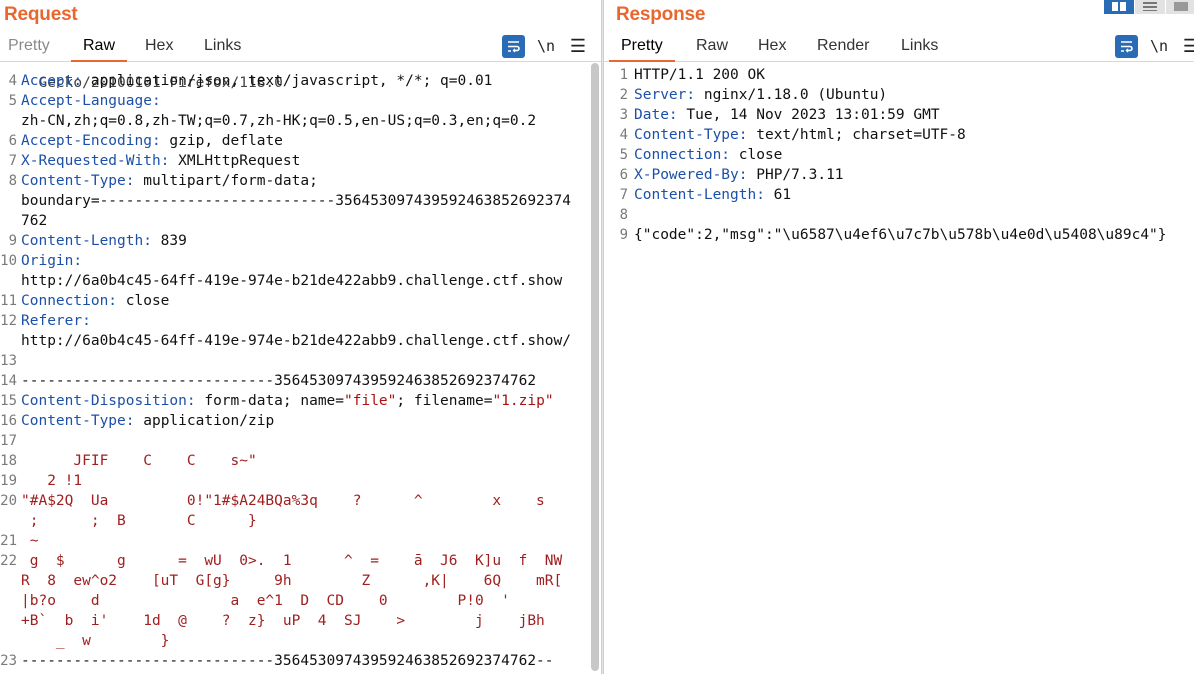  What do you see at coordinates (292, 581) in the screenshot?
I see `binary-content: R 8 ew^o2 [uT G[g} 9h Z ,K| 6Q mR[` at bounding box center [292, 581].